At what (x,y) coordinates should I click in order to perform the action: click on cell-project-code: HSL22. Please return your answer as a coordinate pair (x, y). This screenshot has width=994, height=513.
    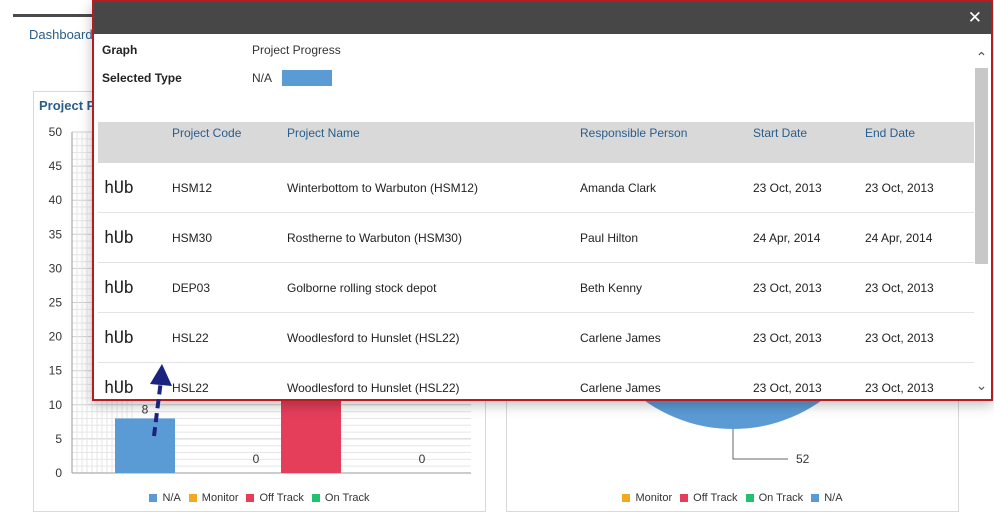
    Looking at the image, I should click on (190, 338).